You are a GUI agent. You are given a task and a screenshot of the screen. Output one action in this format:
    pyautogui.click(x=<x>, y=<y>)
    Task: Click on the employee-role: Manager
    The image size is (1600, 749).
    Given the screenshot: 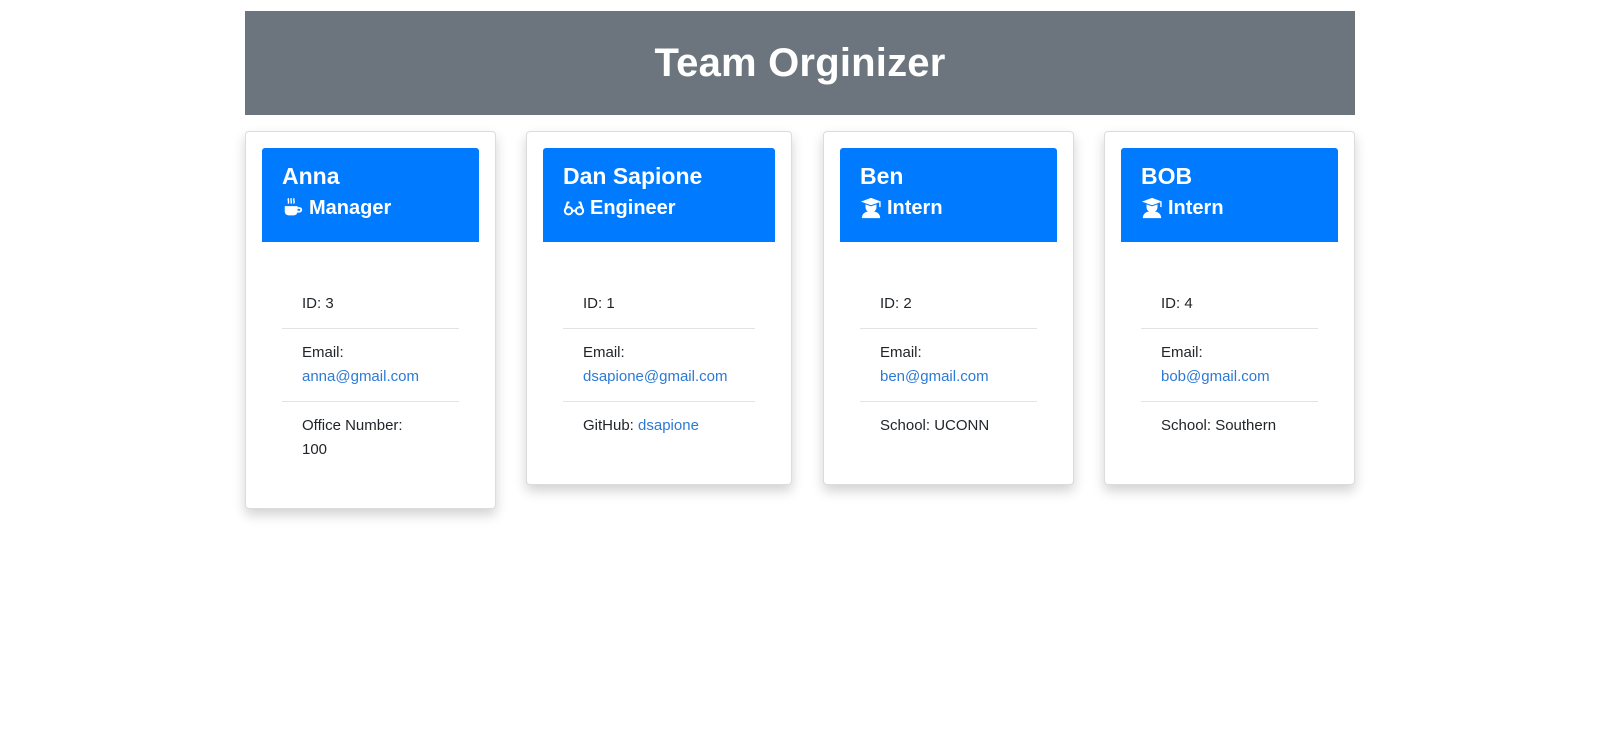 What is the action you would take?
    pyautogui.click(x=370, y=208)
    